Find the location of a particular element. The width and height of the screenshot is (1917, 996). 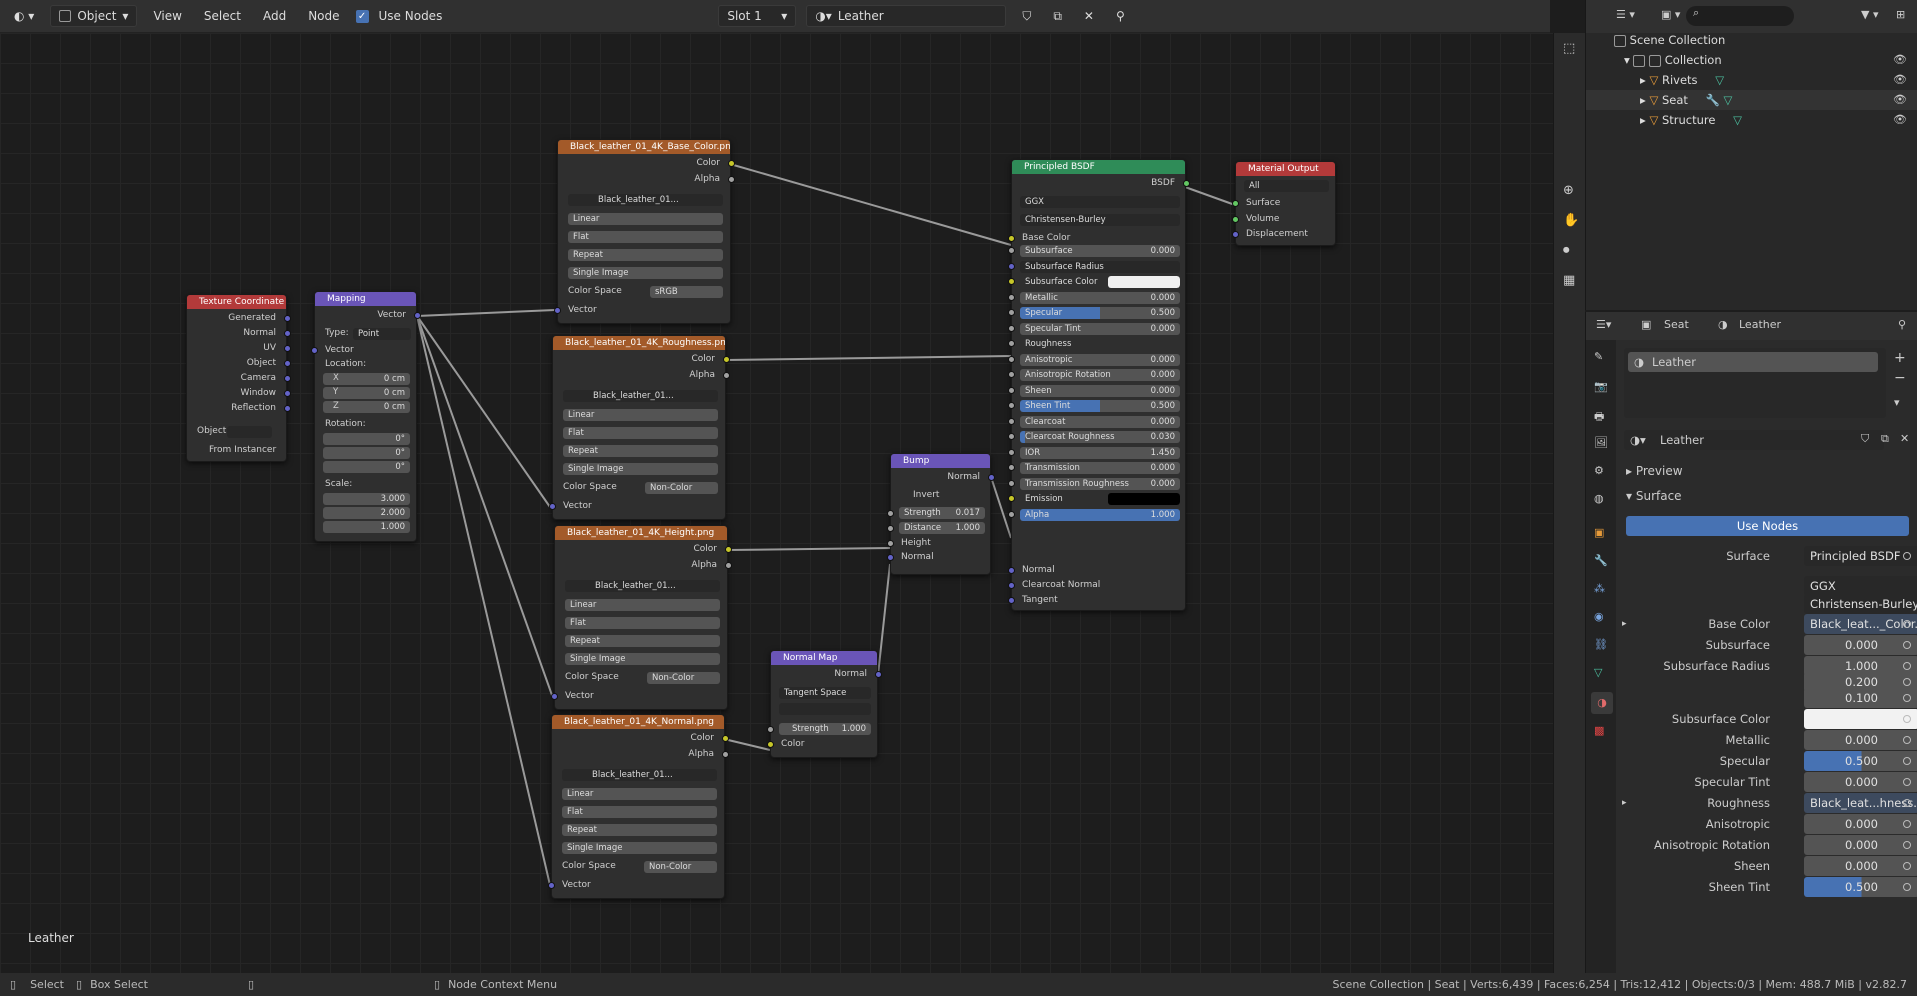

bsdf-field: Subsurface 0.000 is located at coordinates (1100, 251).